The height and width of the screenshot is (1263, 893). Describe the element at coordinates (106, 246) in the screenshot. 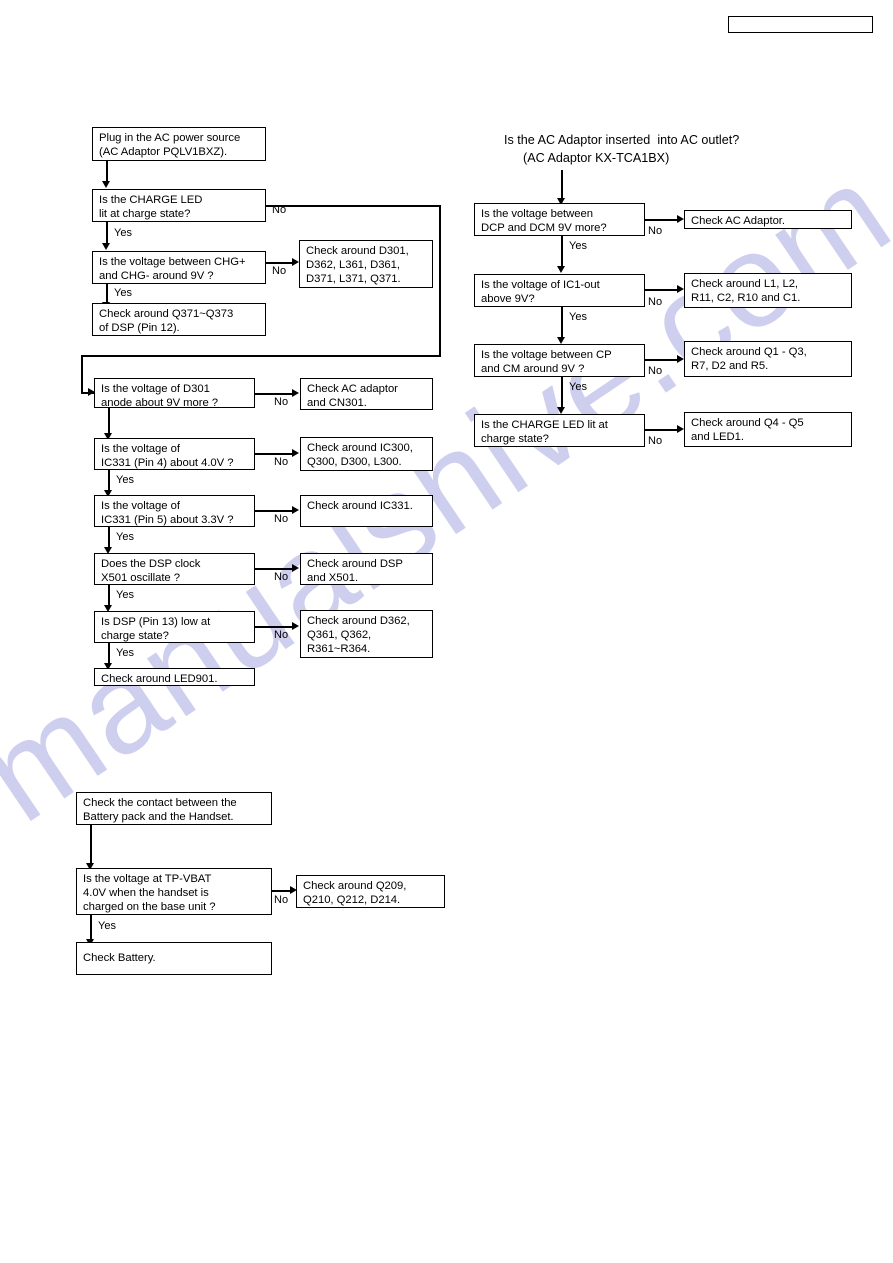

I see `arrowhead-n2-n3` at that location.